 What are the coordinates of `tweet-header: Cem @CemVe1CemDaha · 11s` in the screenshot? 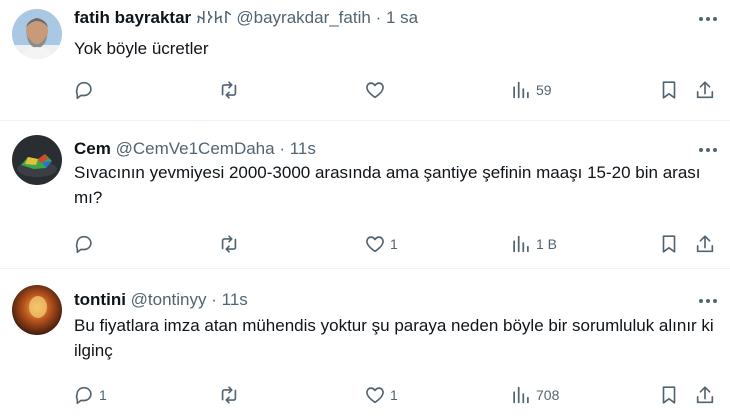 It's located at (195, 149).